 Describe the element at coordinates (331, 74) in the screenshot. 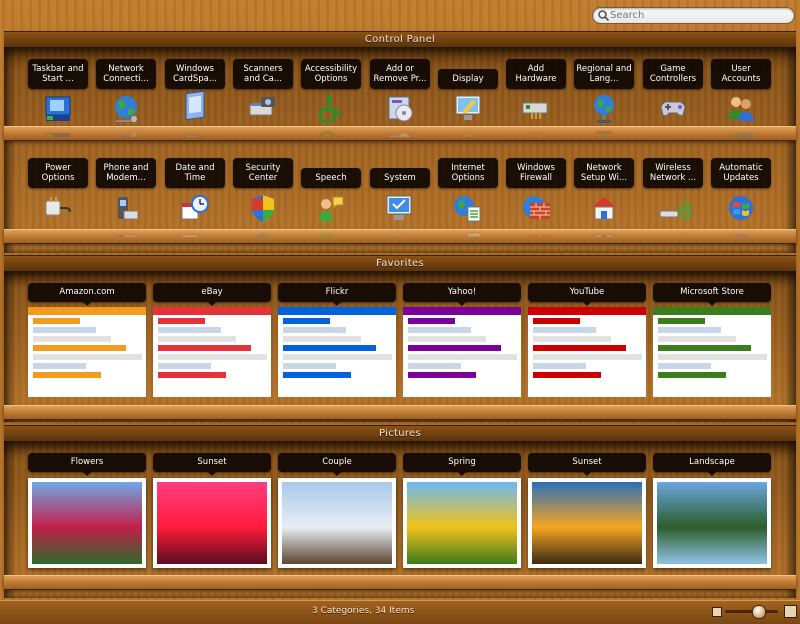

I see `control-item-label: Accessibility Options` at that location.